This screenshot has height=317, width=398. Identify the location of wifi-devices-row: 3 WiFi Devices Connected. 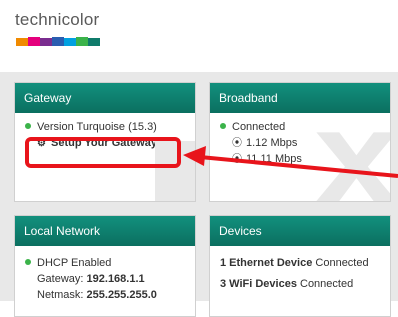
(300, 284).